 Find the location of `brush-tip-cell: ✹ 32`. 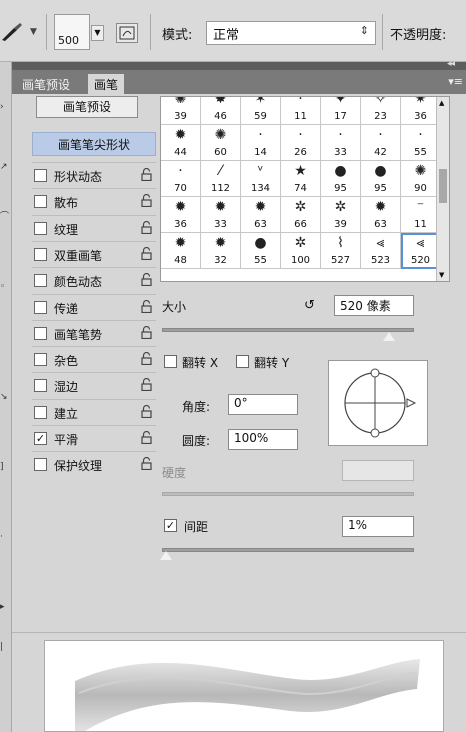

brush-tip-cell: ✹ 32 is located at coordinates (221, 251).